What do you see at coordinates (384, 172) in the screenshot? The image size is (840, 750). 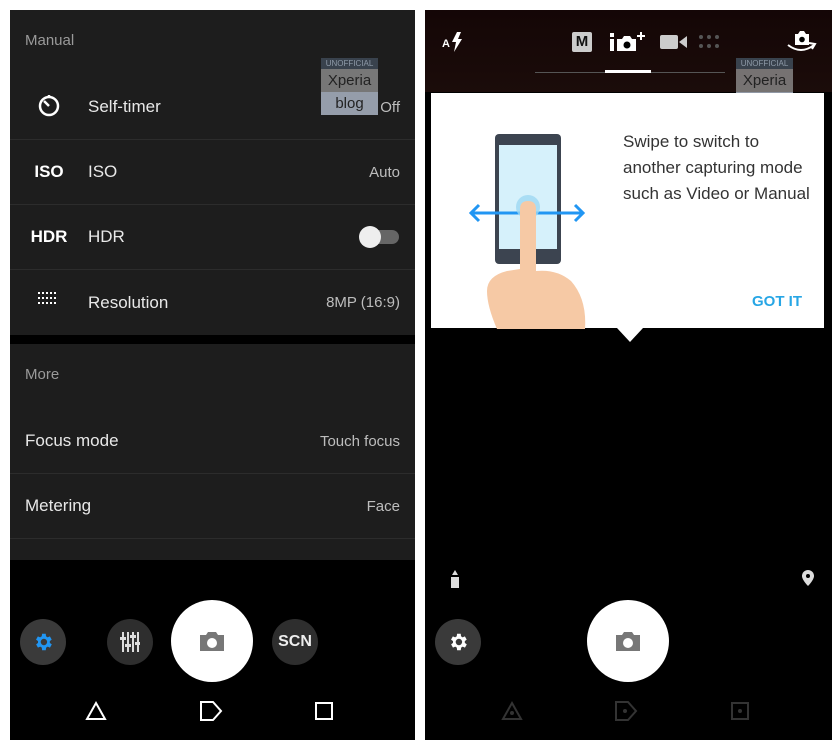 I see `setting-value: Auto` at bounding box center [384, 172].